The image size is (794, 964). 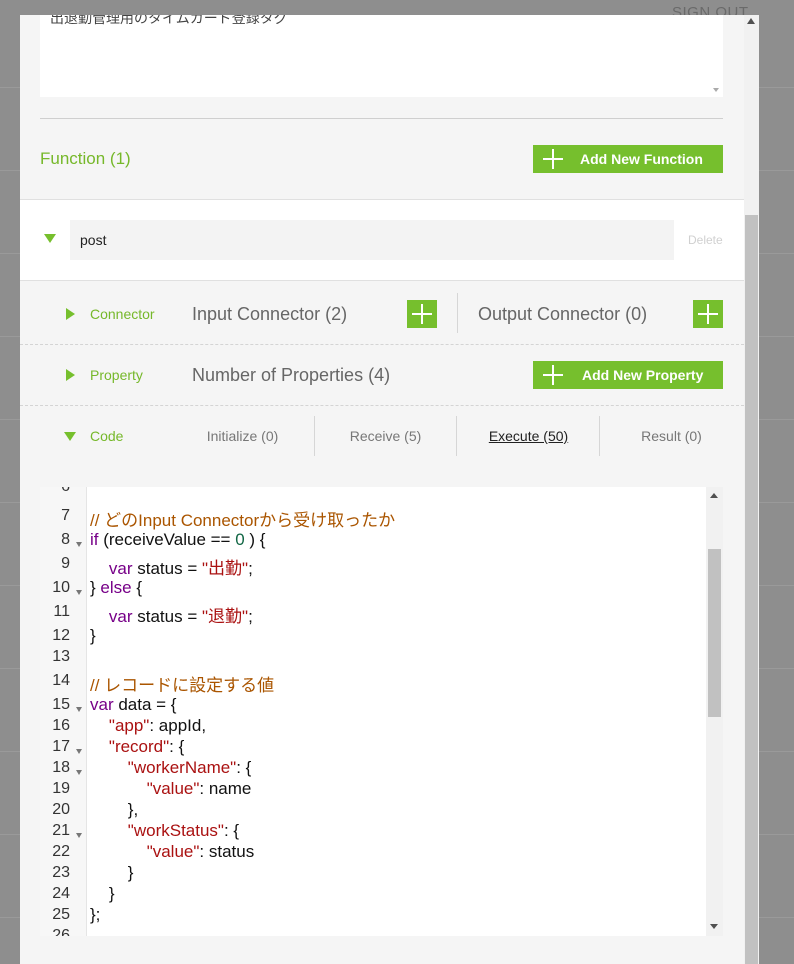 I want to click on line-number: 23, so click(x=61, y=872).